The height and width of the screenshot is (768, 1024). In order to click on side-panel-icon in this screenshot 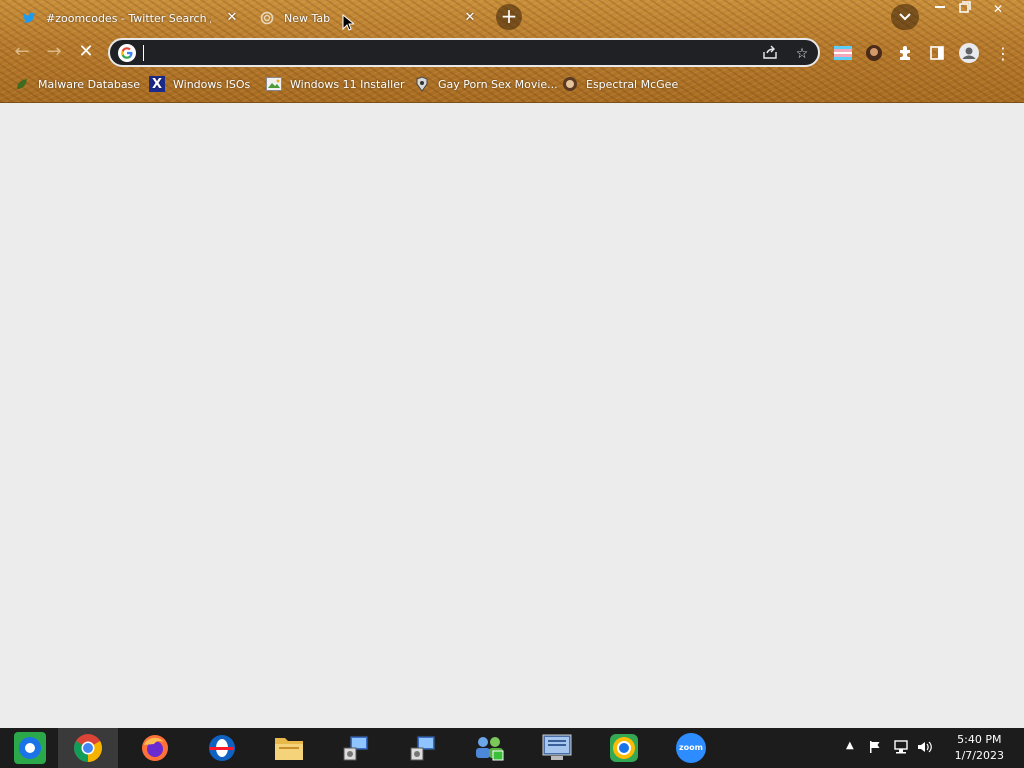, I will do `click(937, 53)`.